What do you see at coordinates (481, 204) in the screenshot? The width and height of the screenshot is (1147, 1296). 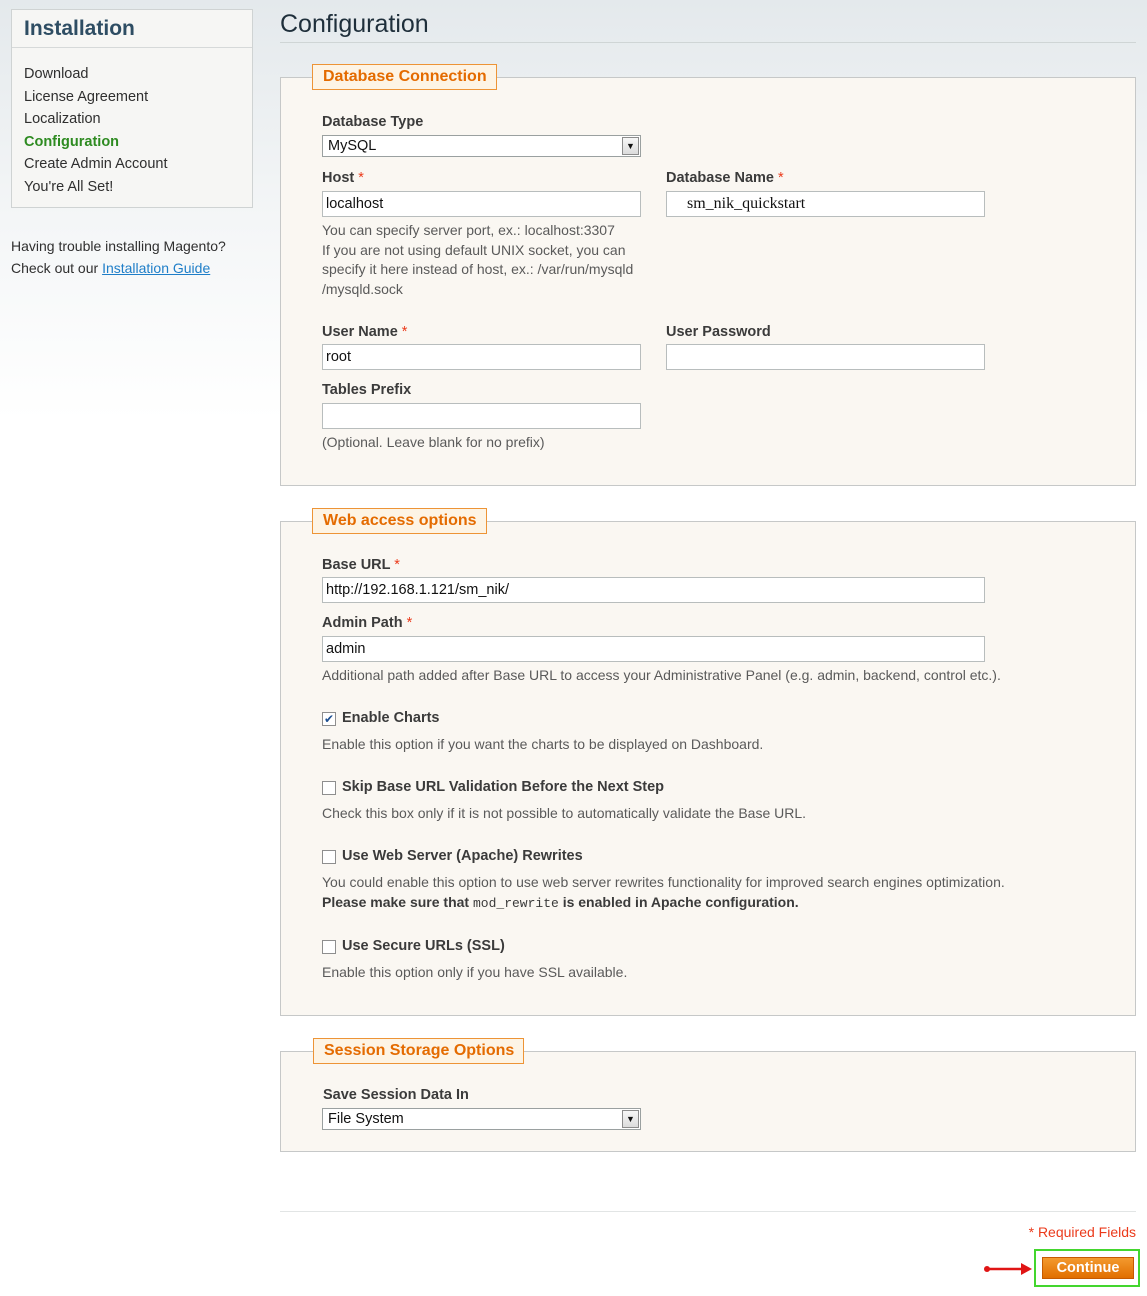 I see `host-input: localhost` at bounding box center [481, 204].